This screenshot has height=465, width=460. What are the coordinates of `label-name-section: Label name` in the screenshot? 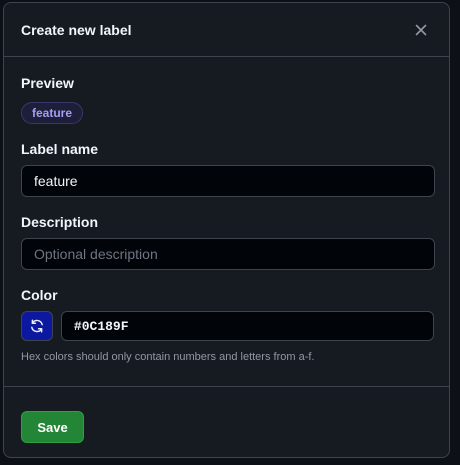 It's located at (228, 169).